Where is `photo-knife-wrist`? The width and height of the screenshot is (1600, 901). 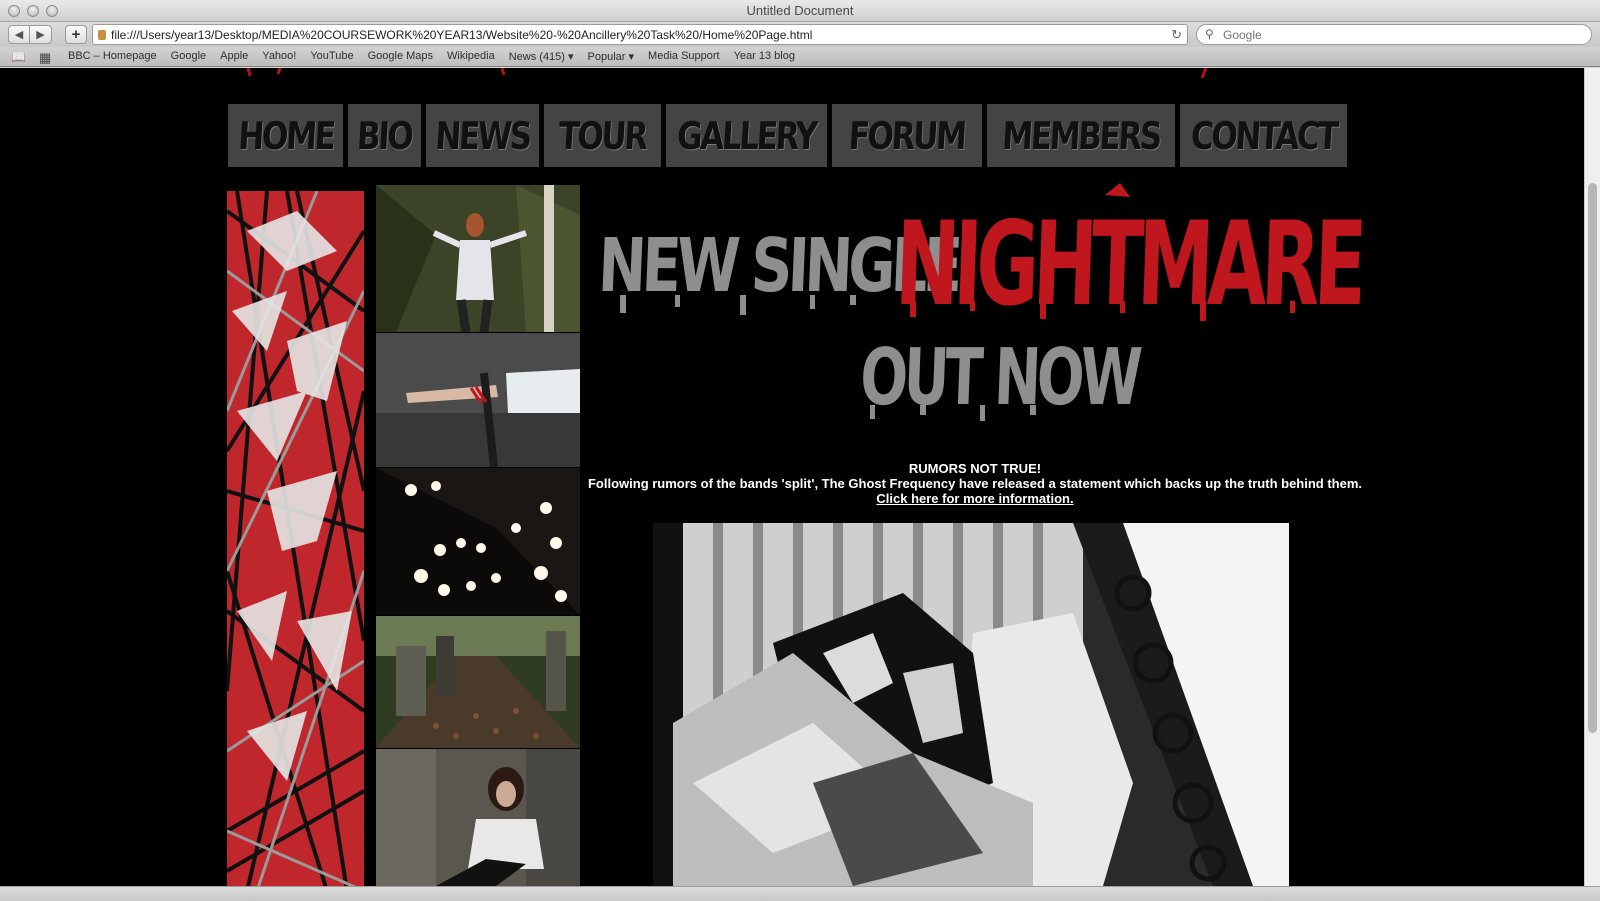
photo-knife-wrist is located at coordinates (478, 400).